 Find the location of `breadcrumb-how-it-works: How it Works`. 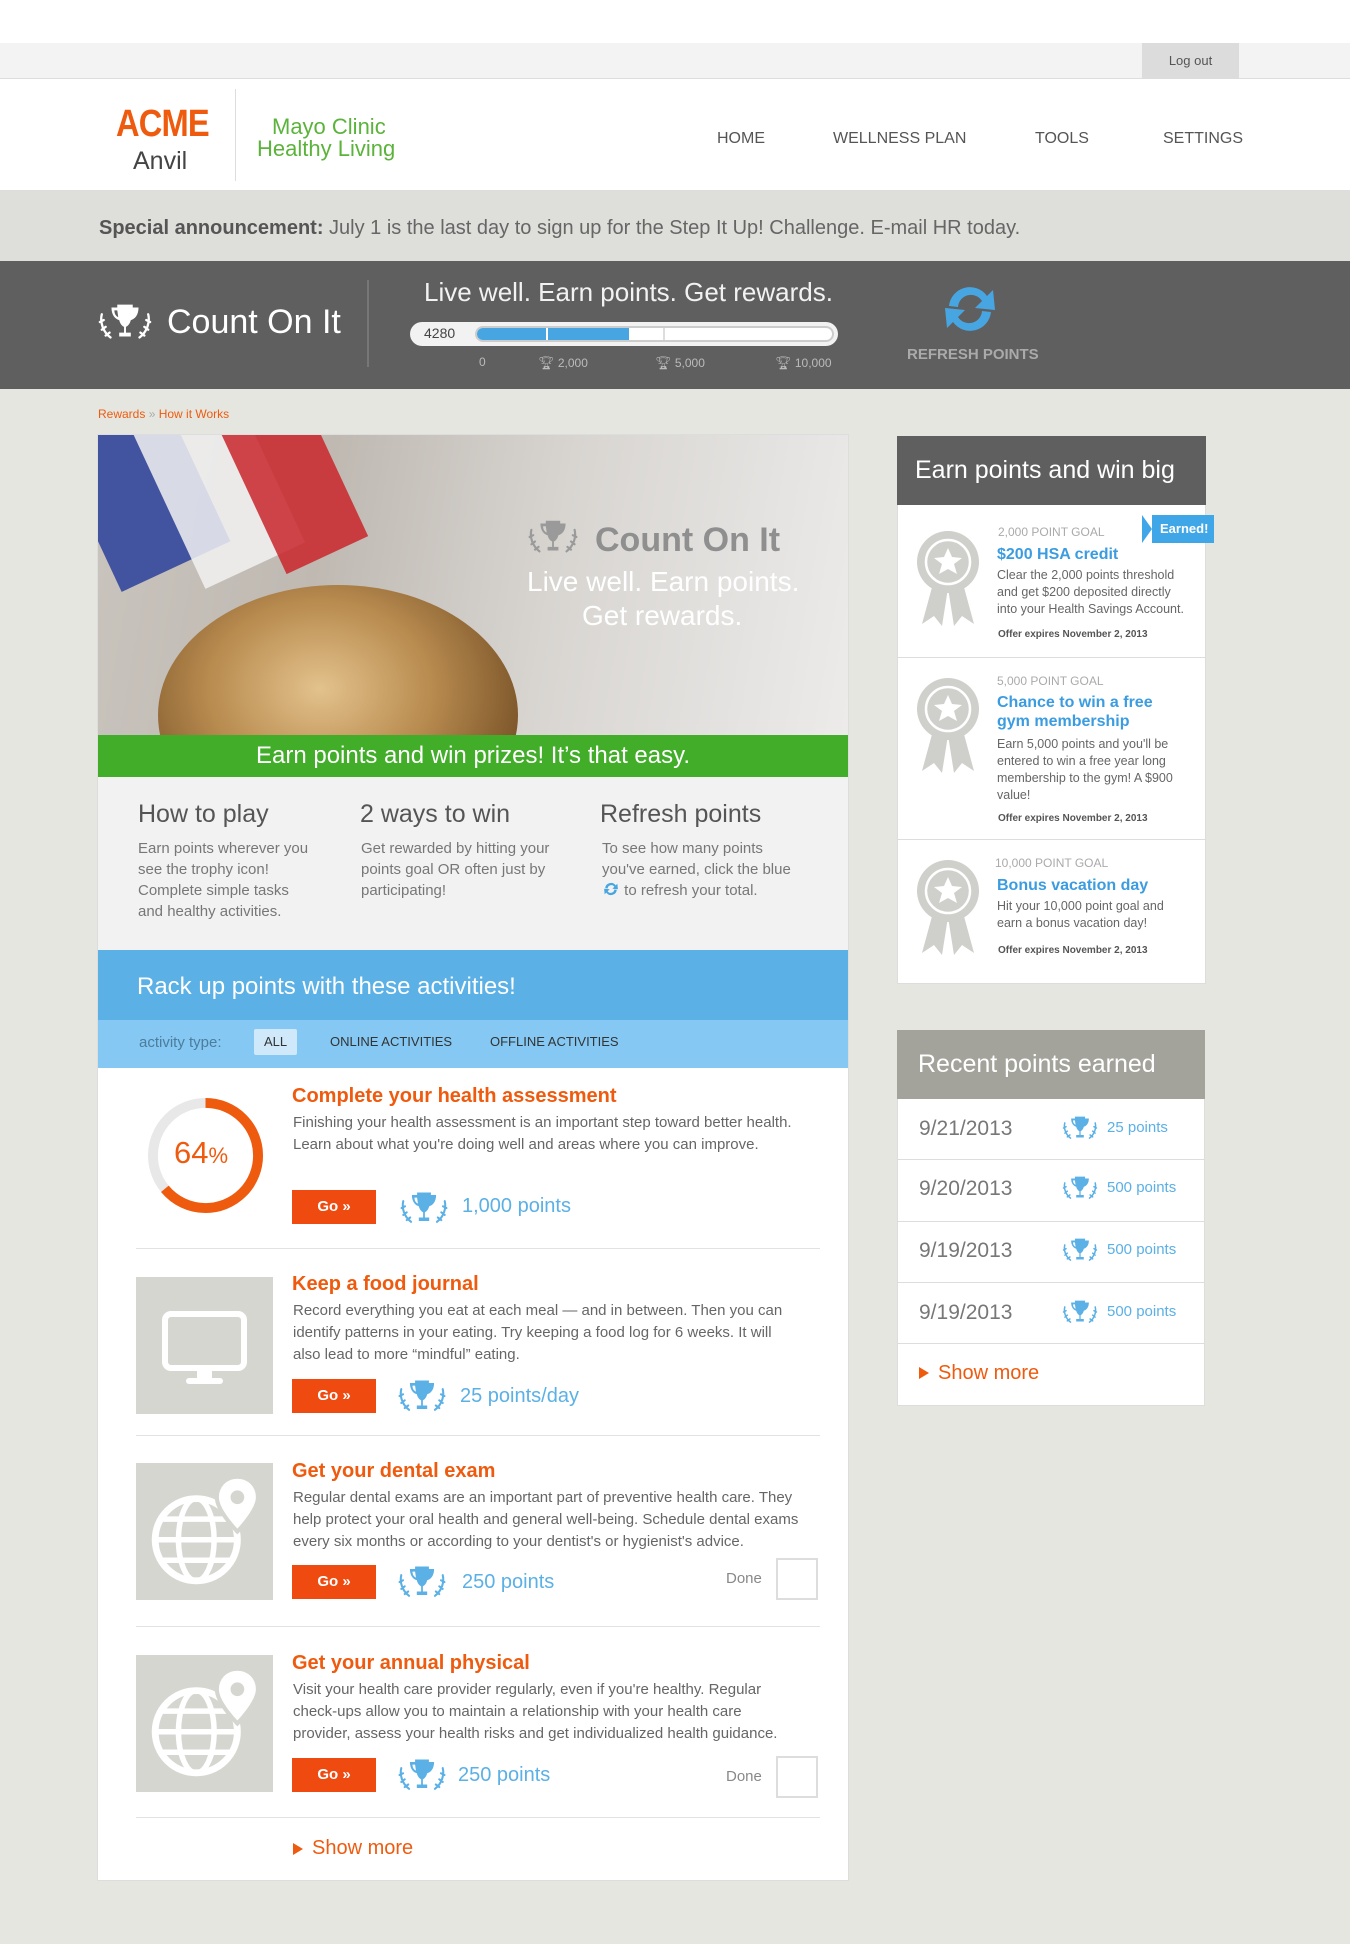

breadcrumb-how-it-works: How it Works is located at coordinates (194, 414).